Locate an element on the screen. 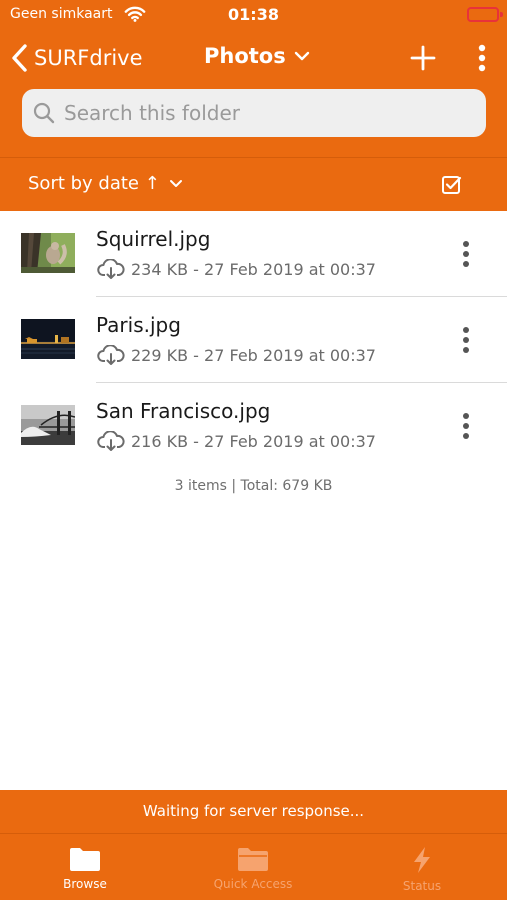 This screenshot has height=900, width=507. file-details: 229 KB - 27 Feb 2019 at 00:37 is located at coordinates (253, 355).